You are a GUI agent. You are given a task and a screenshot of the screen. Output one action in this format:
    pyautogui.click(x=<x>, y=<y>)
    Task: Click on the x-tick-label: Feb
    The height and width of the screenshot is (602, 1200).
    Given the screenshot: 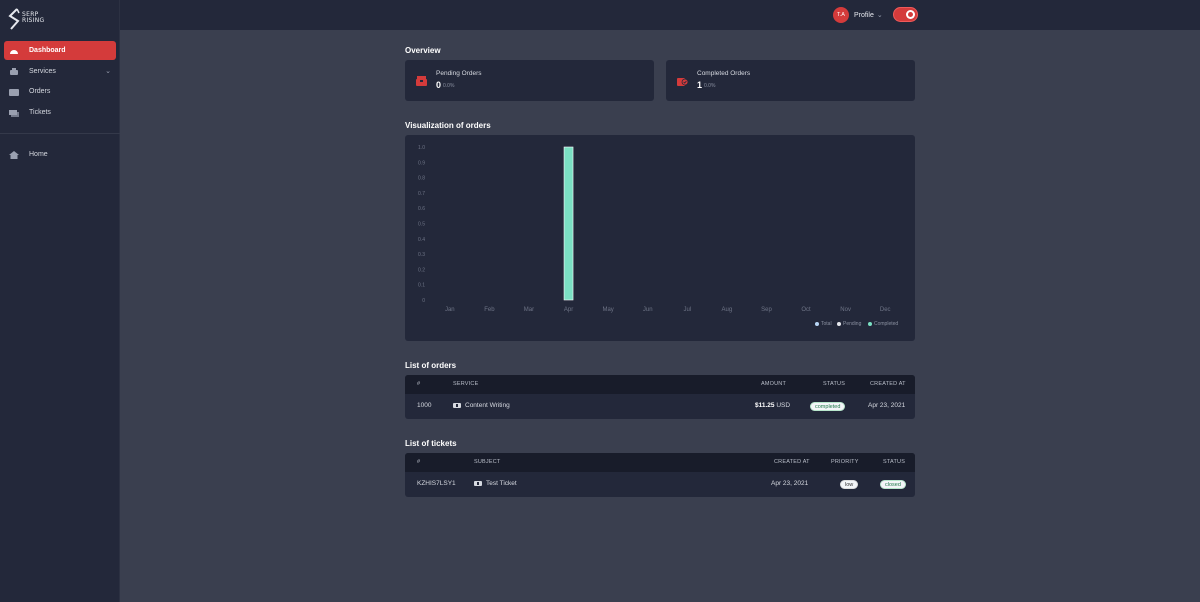 What is the action you would take?
    pyautogui.click(x=489, y=310)
    